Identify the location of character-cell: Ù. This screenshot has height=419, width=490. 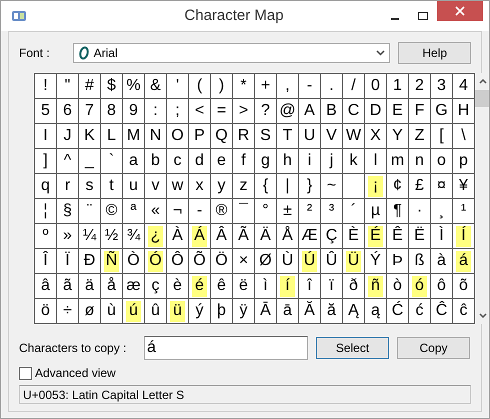
(287, 261).